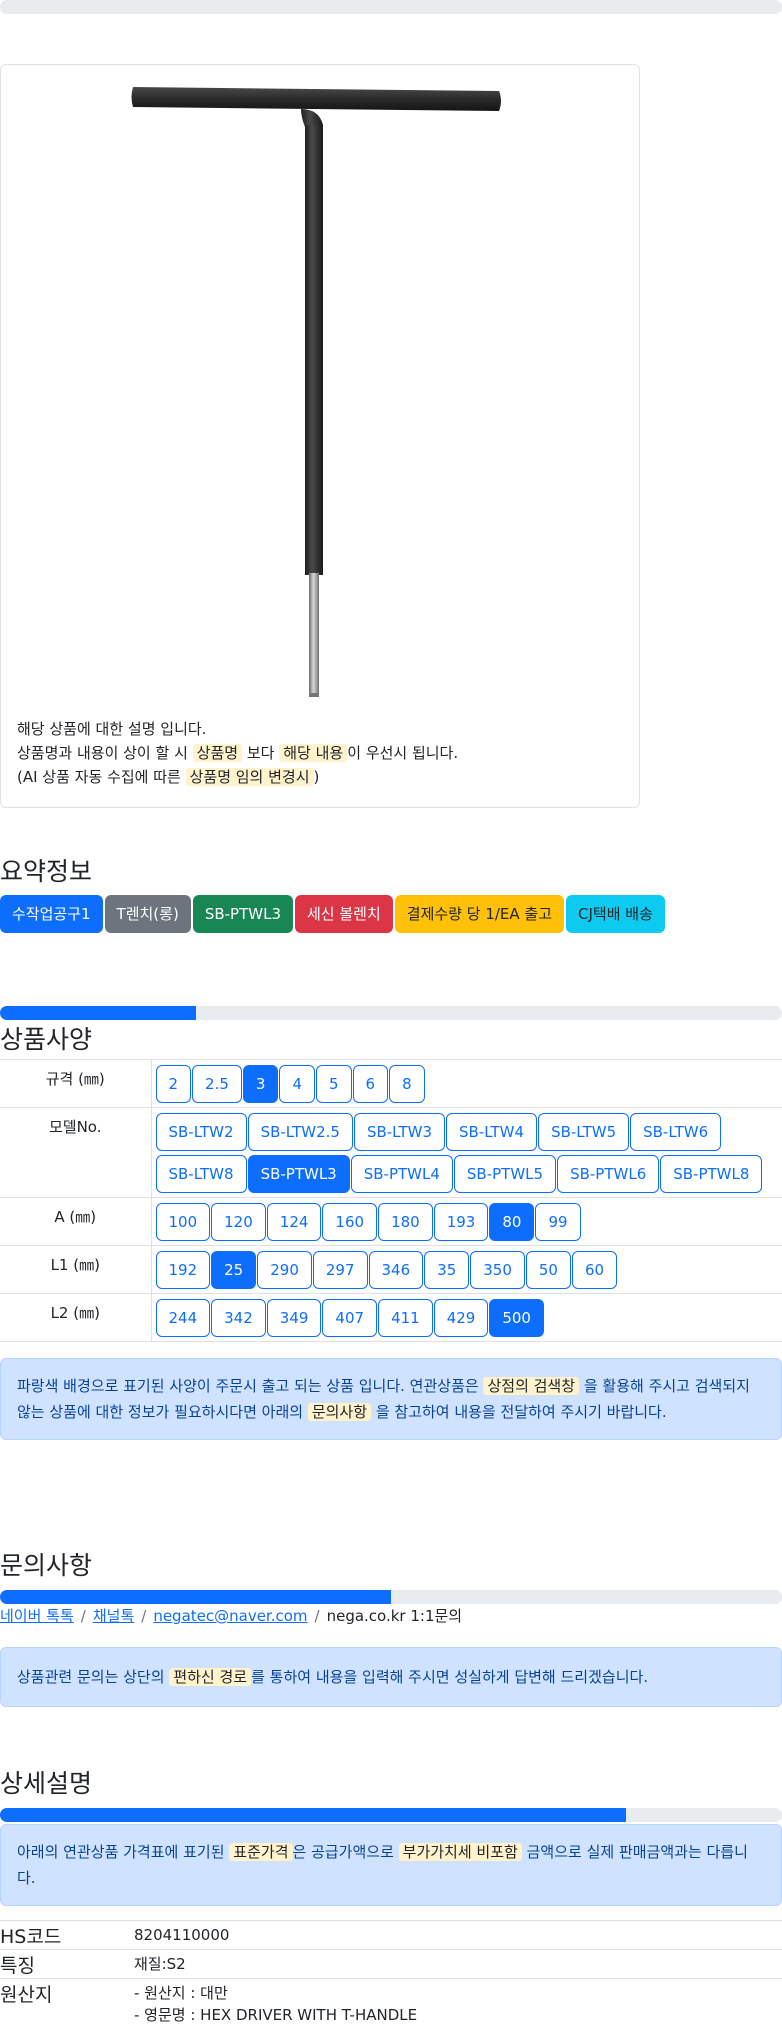 Image resolution: width=782 pixels, height=2036 pixels. I want to click on spec-option: 5, so click(334, 1084).